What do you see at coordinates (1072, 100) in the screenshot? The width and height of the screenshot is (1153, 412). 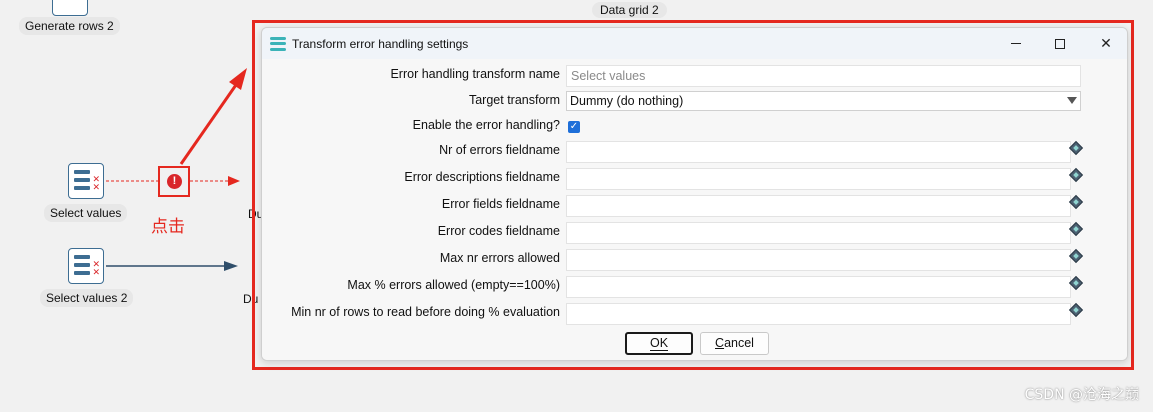 I see `dropdown-arrow-icon` at bounding box center [1072, 100].